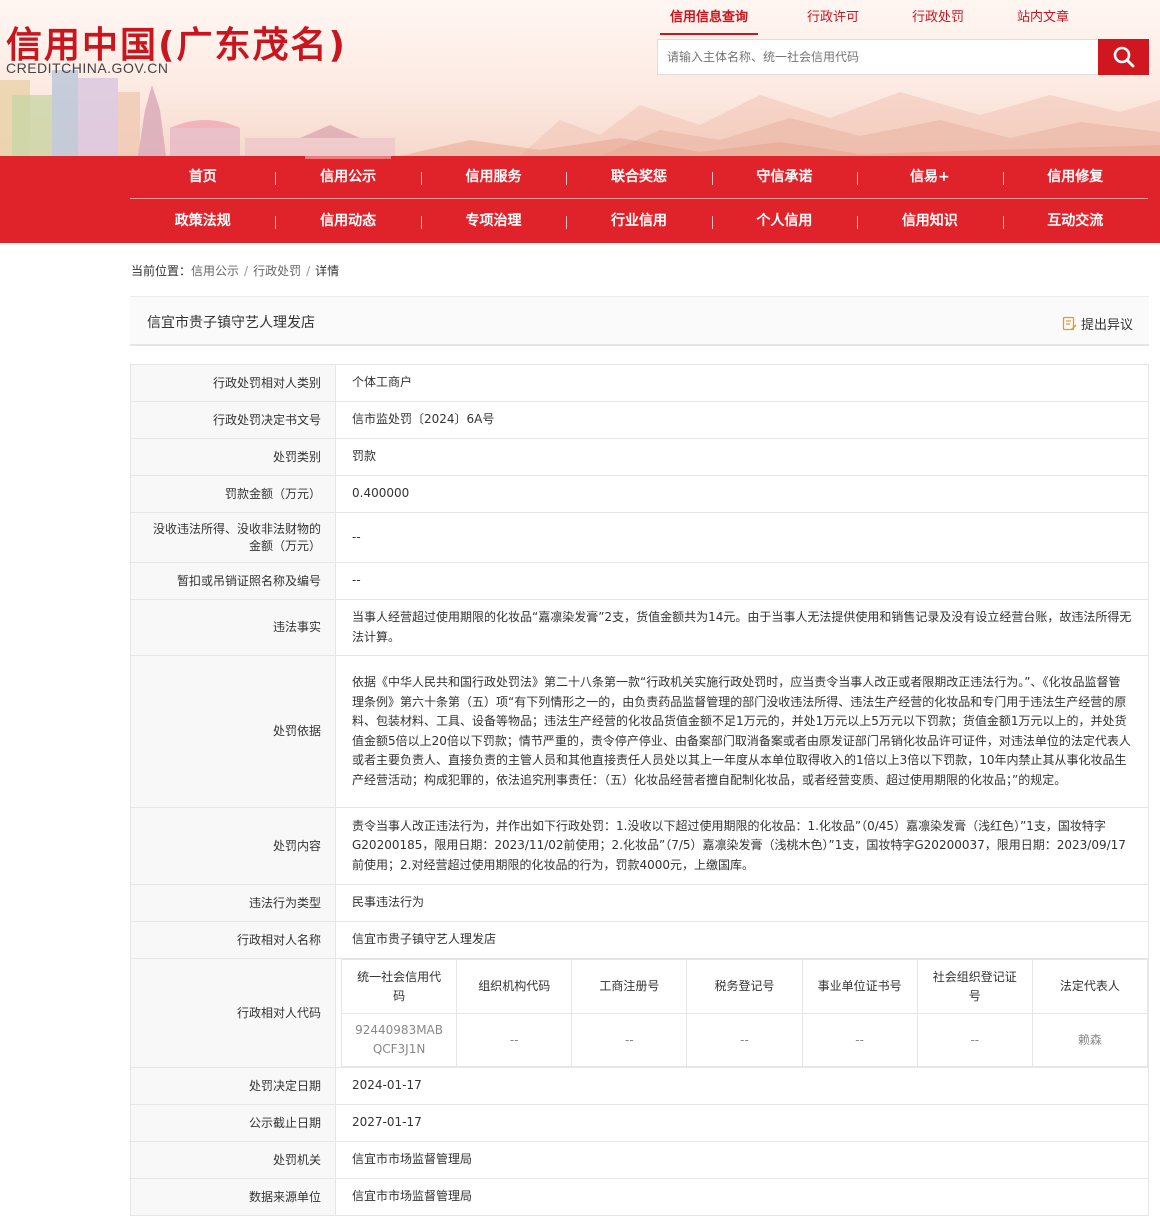 This screenshot has height=1226, width=1160. Describe the element at coordinates (742, 420) in the screenshot. I see `field-value: 信市监处罚〔2024〕6A号` at that location.